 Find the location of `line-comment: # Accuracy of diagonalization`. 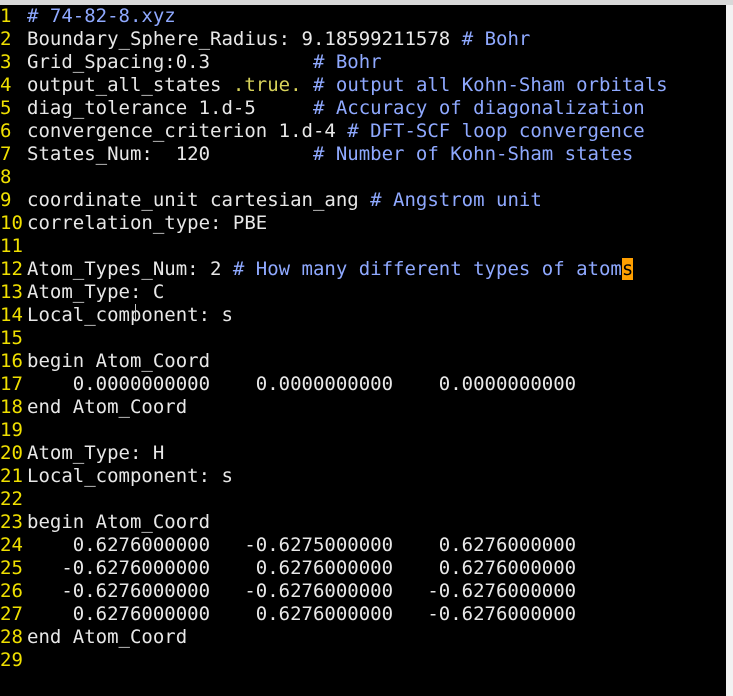

line-comment: # Accuracy of diagonalization is located at coordinates (478, 108).